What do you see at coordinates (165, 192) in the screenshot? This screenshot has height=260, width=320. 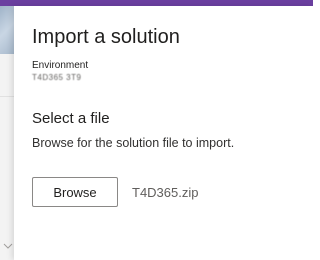 I see `selected-file-name: T4D365.zip` at bounding box center [165, 192].